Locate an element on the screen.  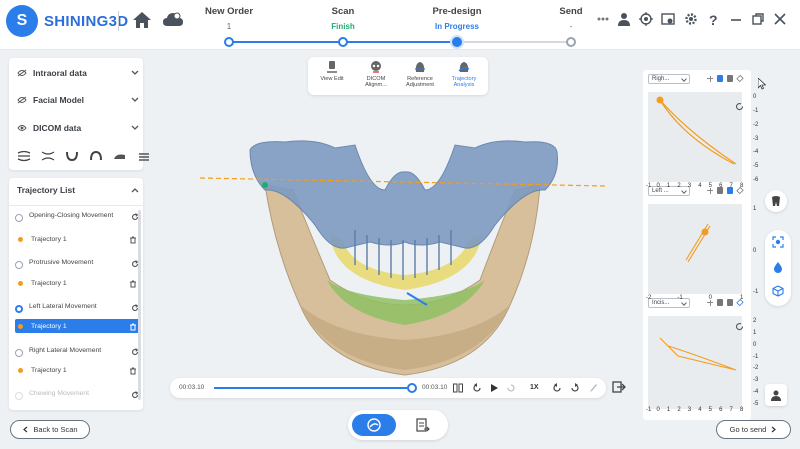
x-tick-label: 8 is located at coordinates (742, 410).